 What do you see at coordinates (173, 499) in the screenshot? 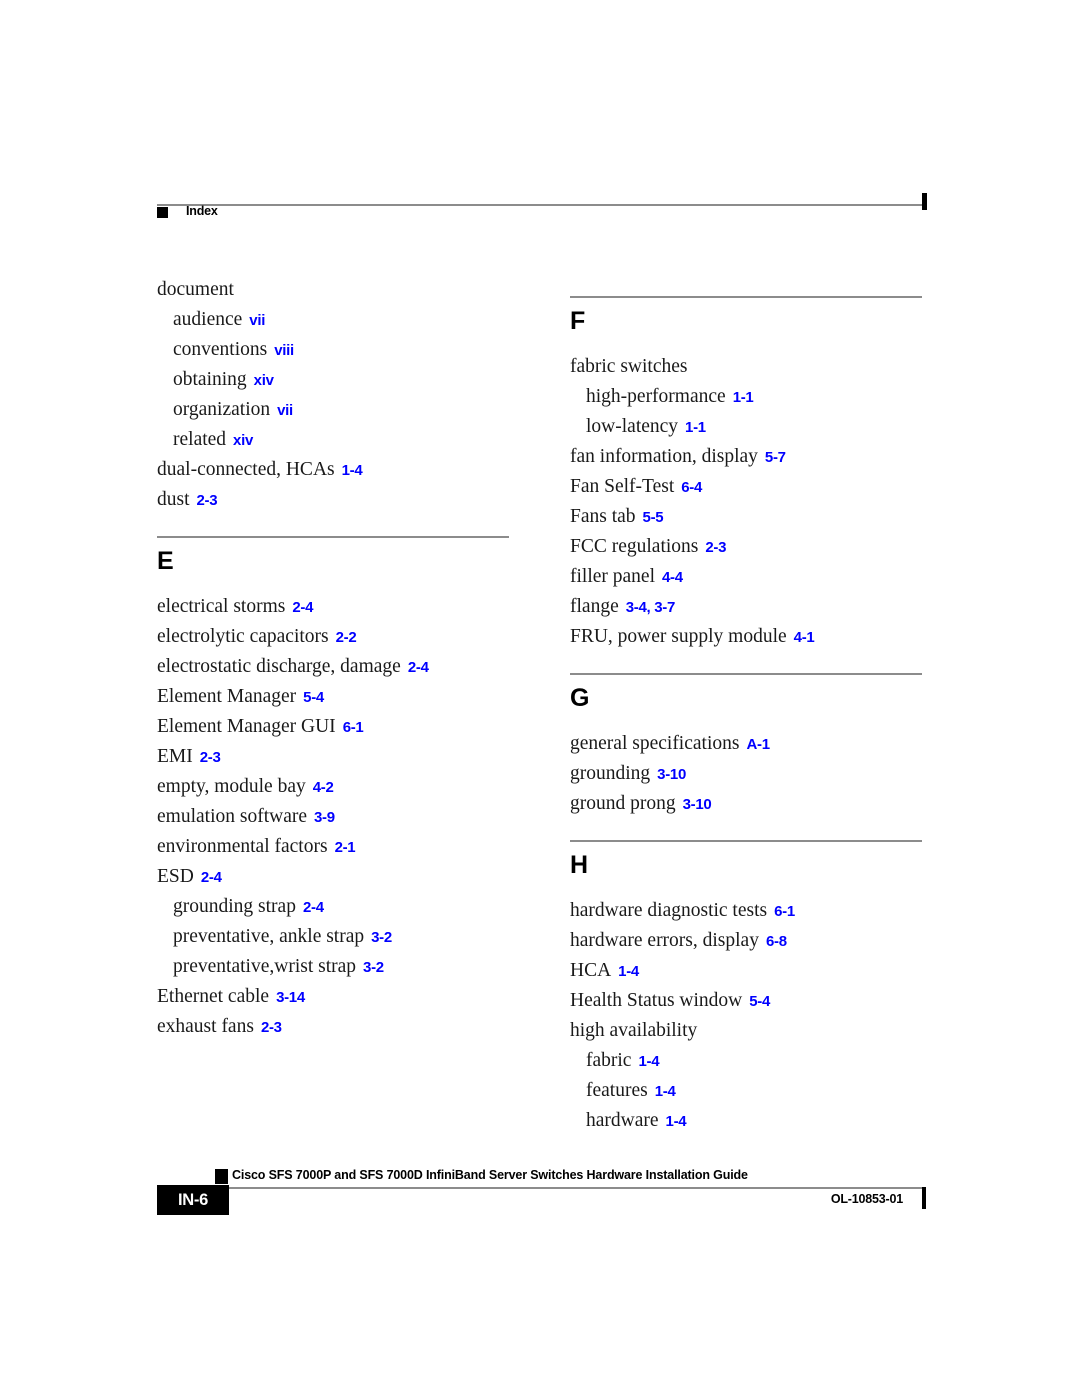
I see `index-entry-term: dust` at bounding box center [173, 499].